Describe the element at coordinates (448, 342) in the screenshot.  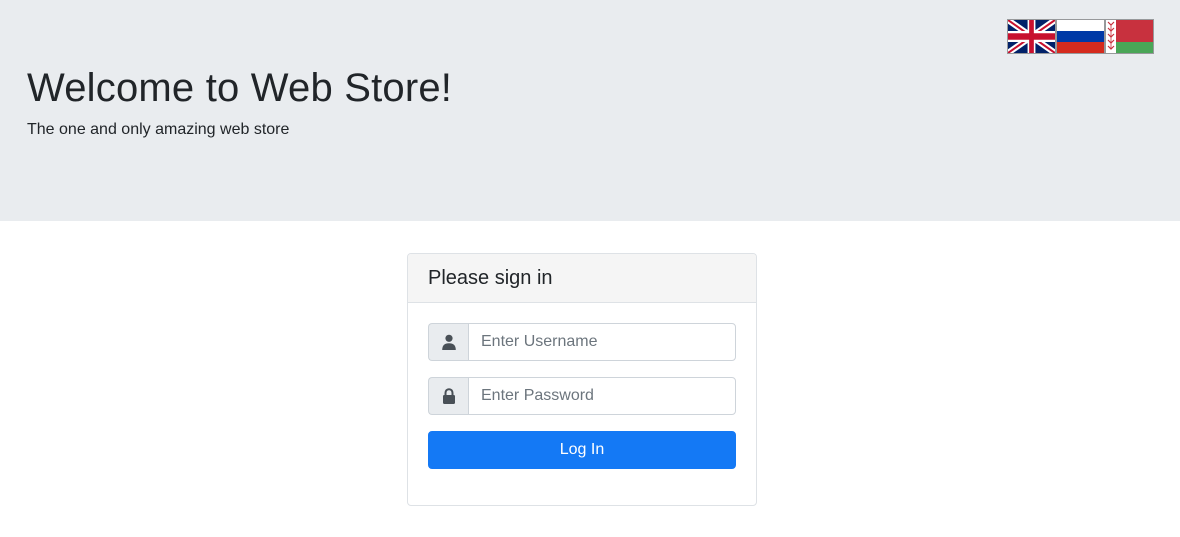
I see `user-icon` at that location.